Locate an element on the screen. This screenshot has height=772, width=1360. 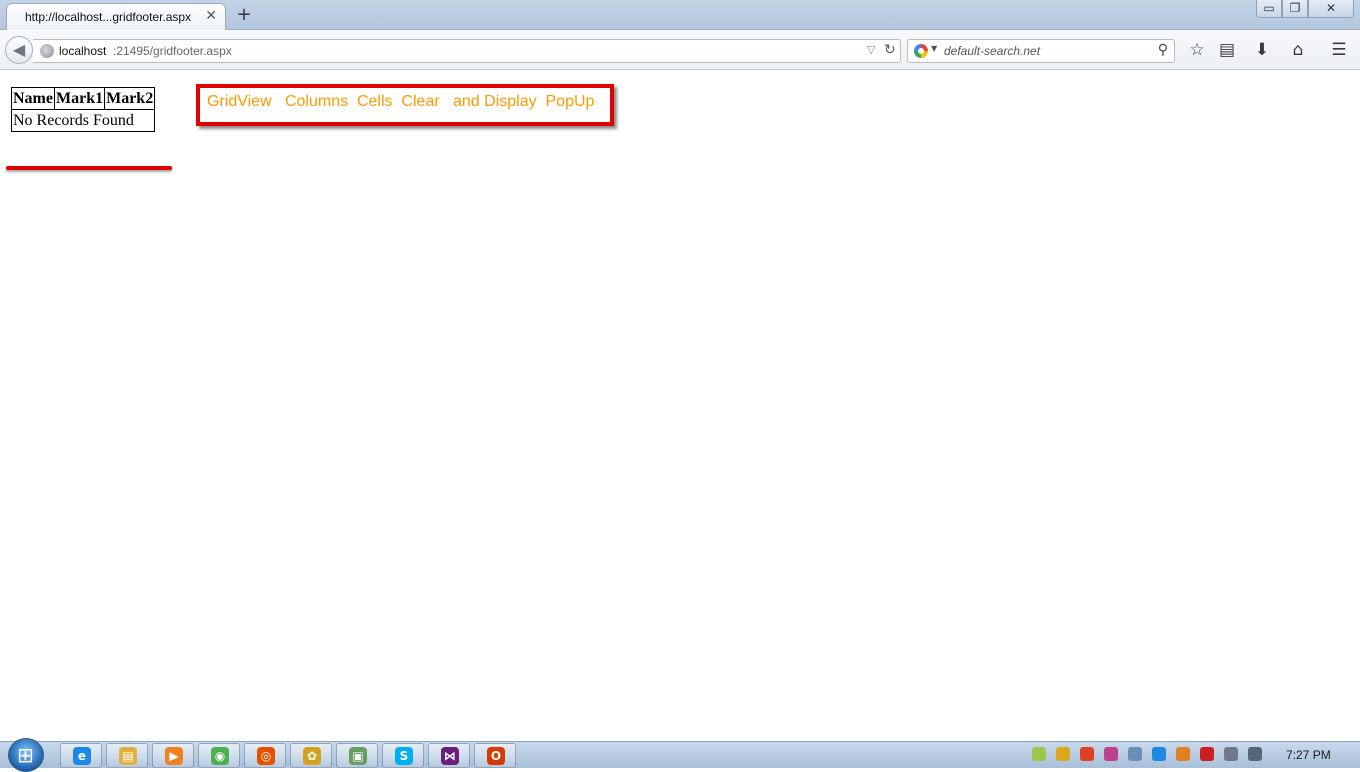
search-magnifier-icon: ⚲ is located at coordinates (1163, 50).